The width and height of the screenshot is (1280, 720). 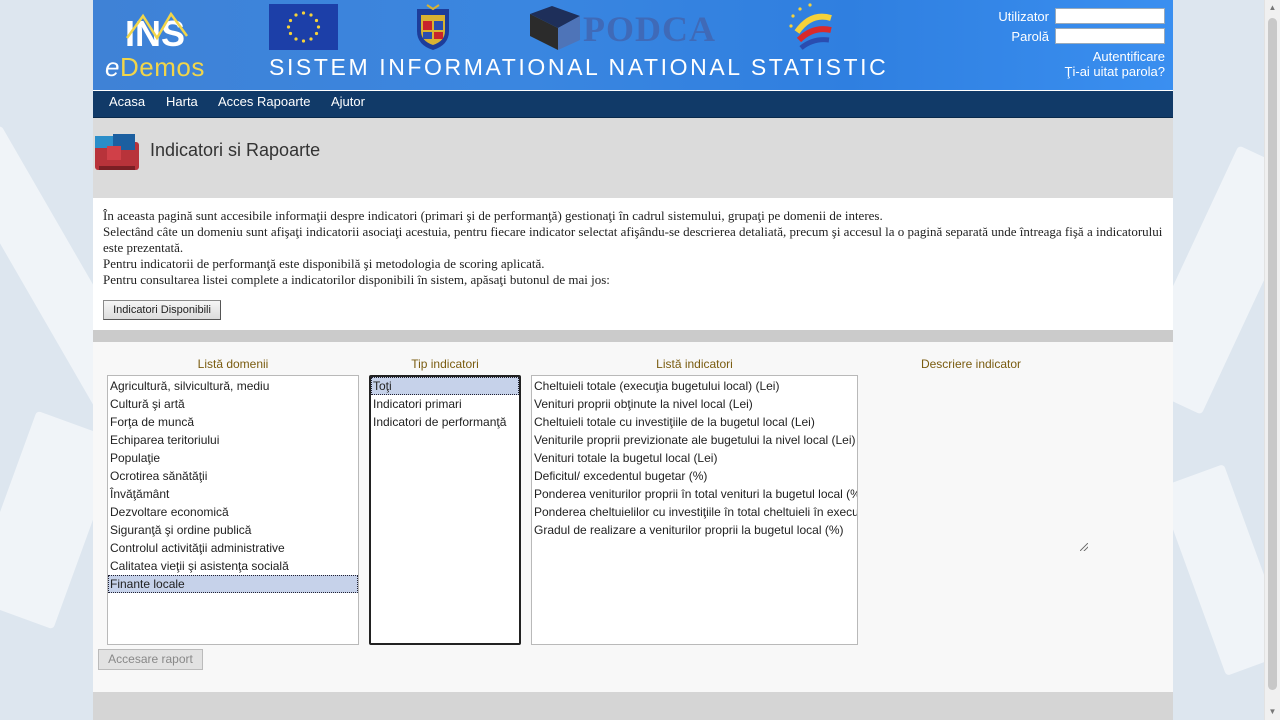 I want to click on domain-option: Forţa de muncă, so click(x=233, y=422).